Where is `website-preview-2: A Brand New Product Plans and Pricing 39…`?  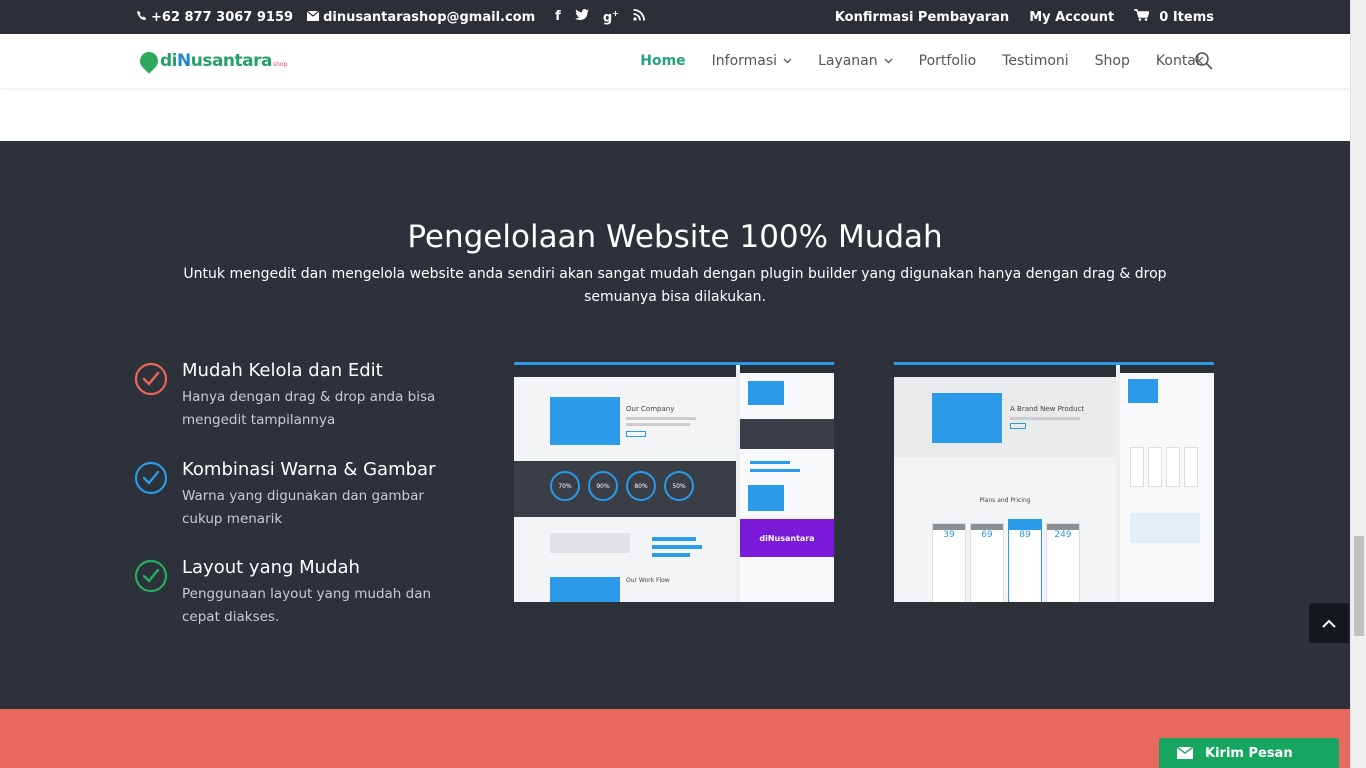 website-preview-2: A Brand New Product Plans and Pricing 39… is located at coordinates (1054, 482).